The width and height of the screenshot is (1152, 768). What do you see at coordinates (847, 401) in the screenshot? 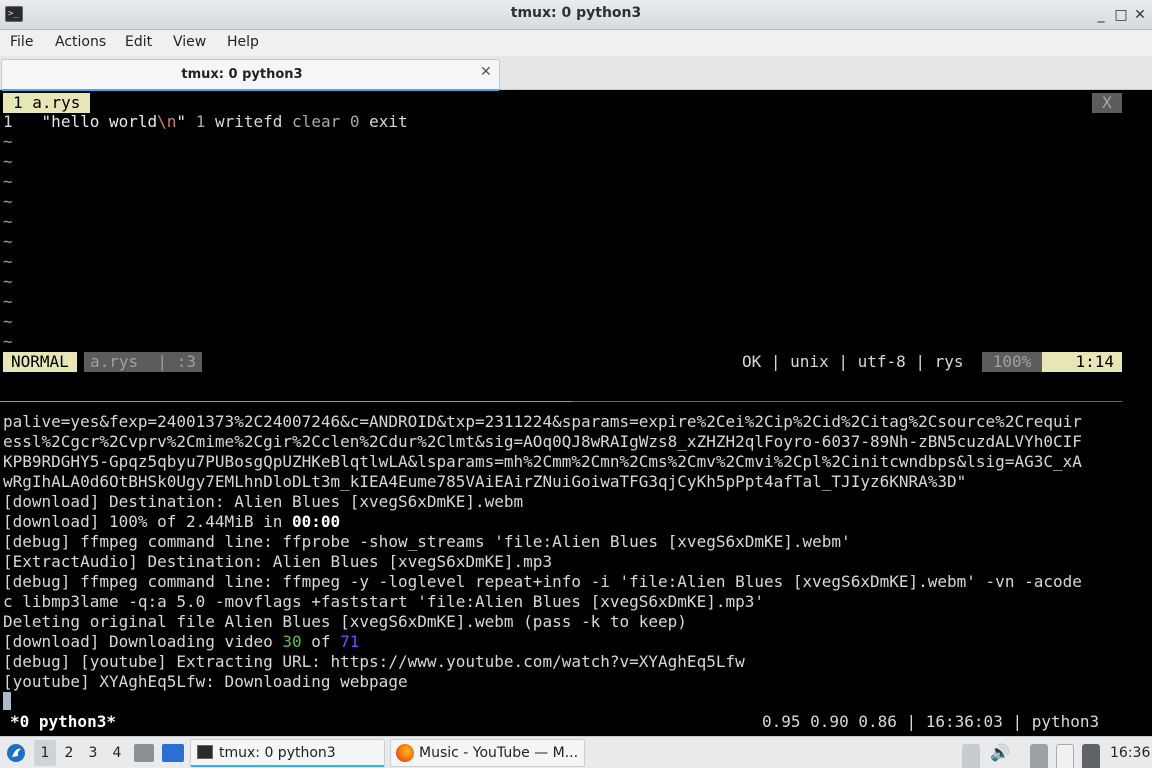
I see `pane-divider-right` at bounding box center [847, 401].